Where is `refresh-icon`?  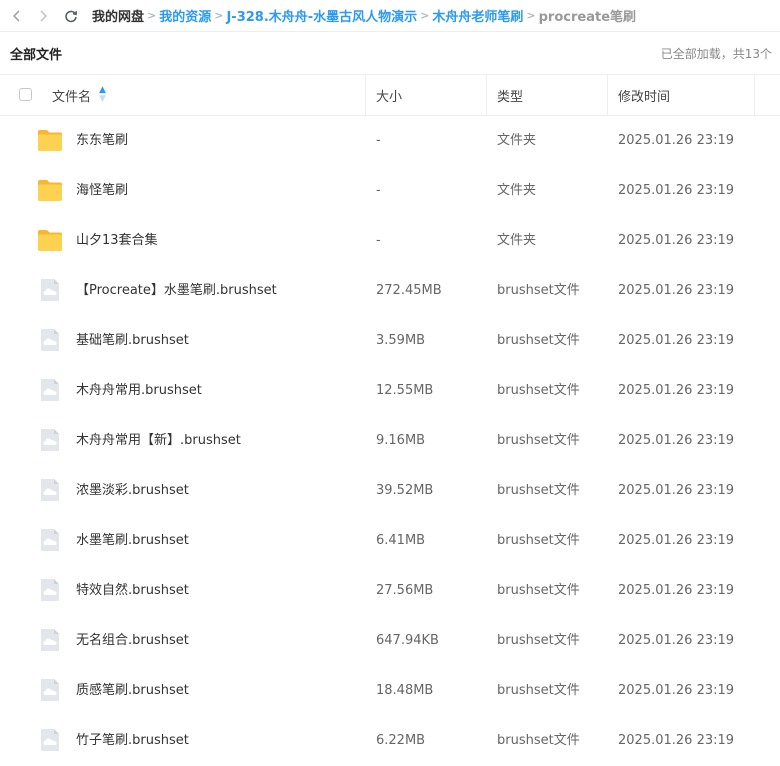
refresh-icon is located at coordinates (71, 16).